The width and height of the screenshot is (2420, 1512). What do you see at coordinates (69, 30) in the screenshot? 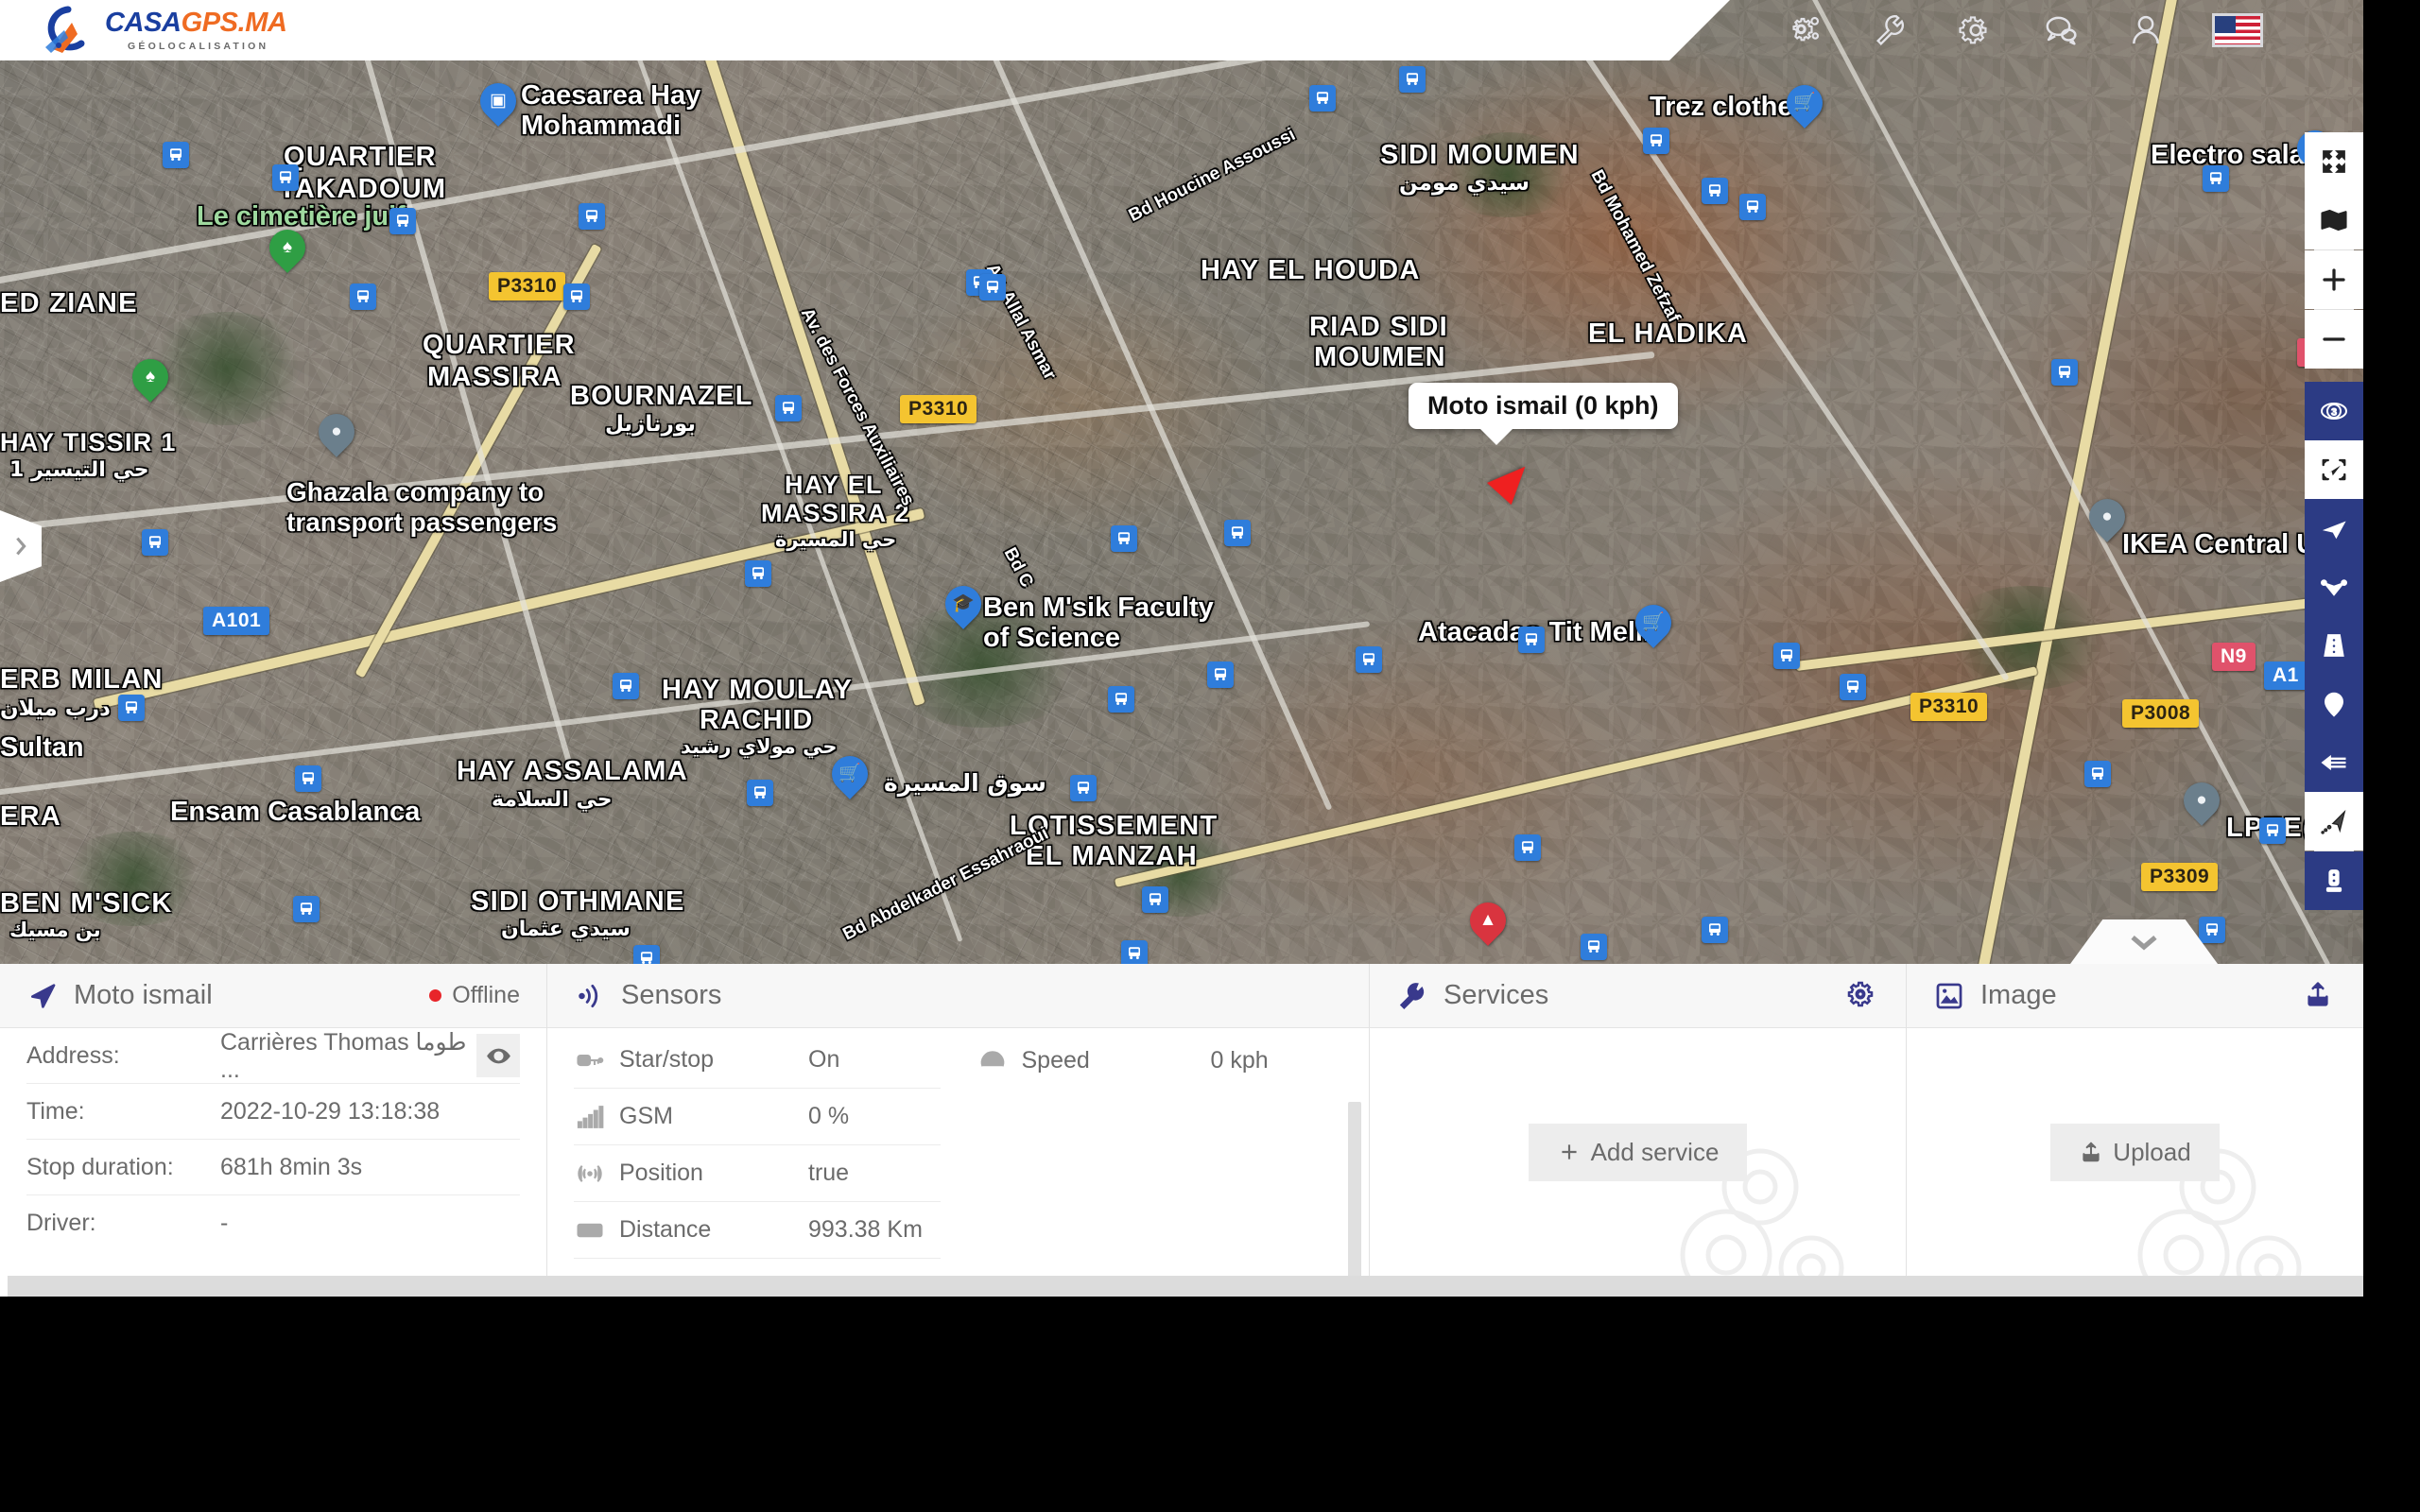
I see `casagps-logo-icon` at bounding box center [69, 30].